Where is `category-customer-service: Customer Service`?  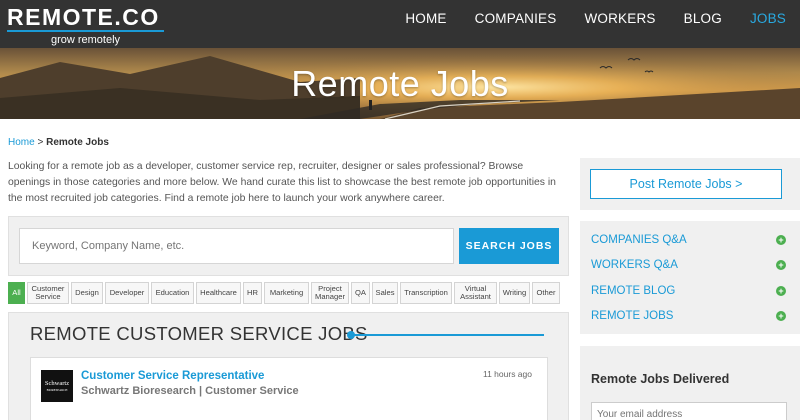 category-customer-service: Customer Service is located at coordinates (48, 293).